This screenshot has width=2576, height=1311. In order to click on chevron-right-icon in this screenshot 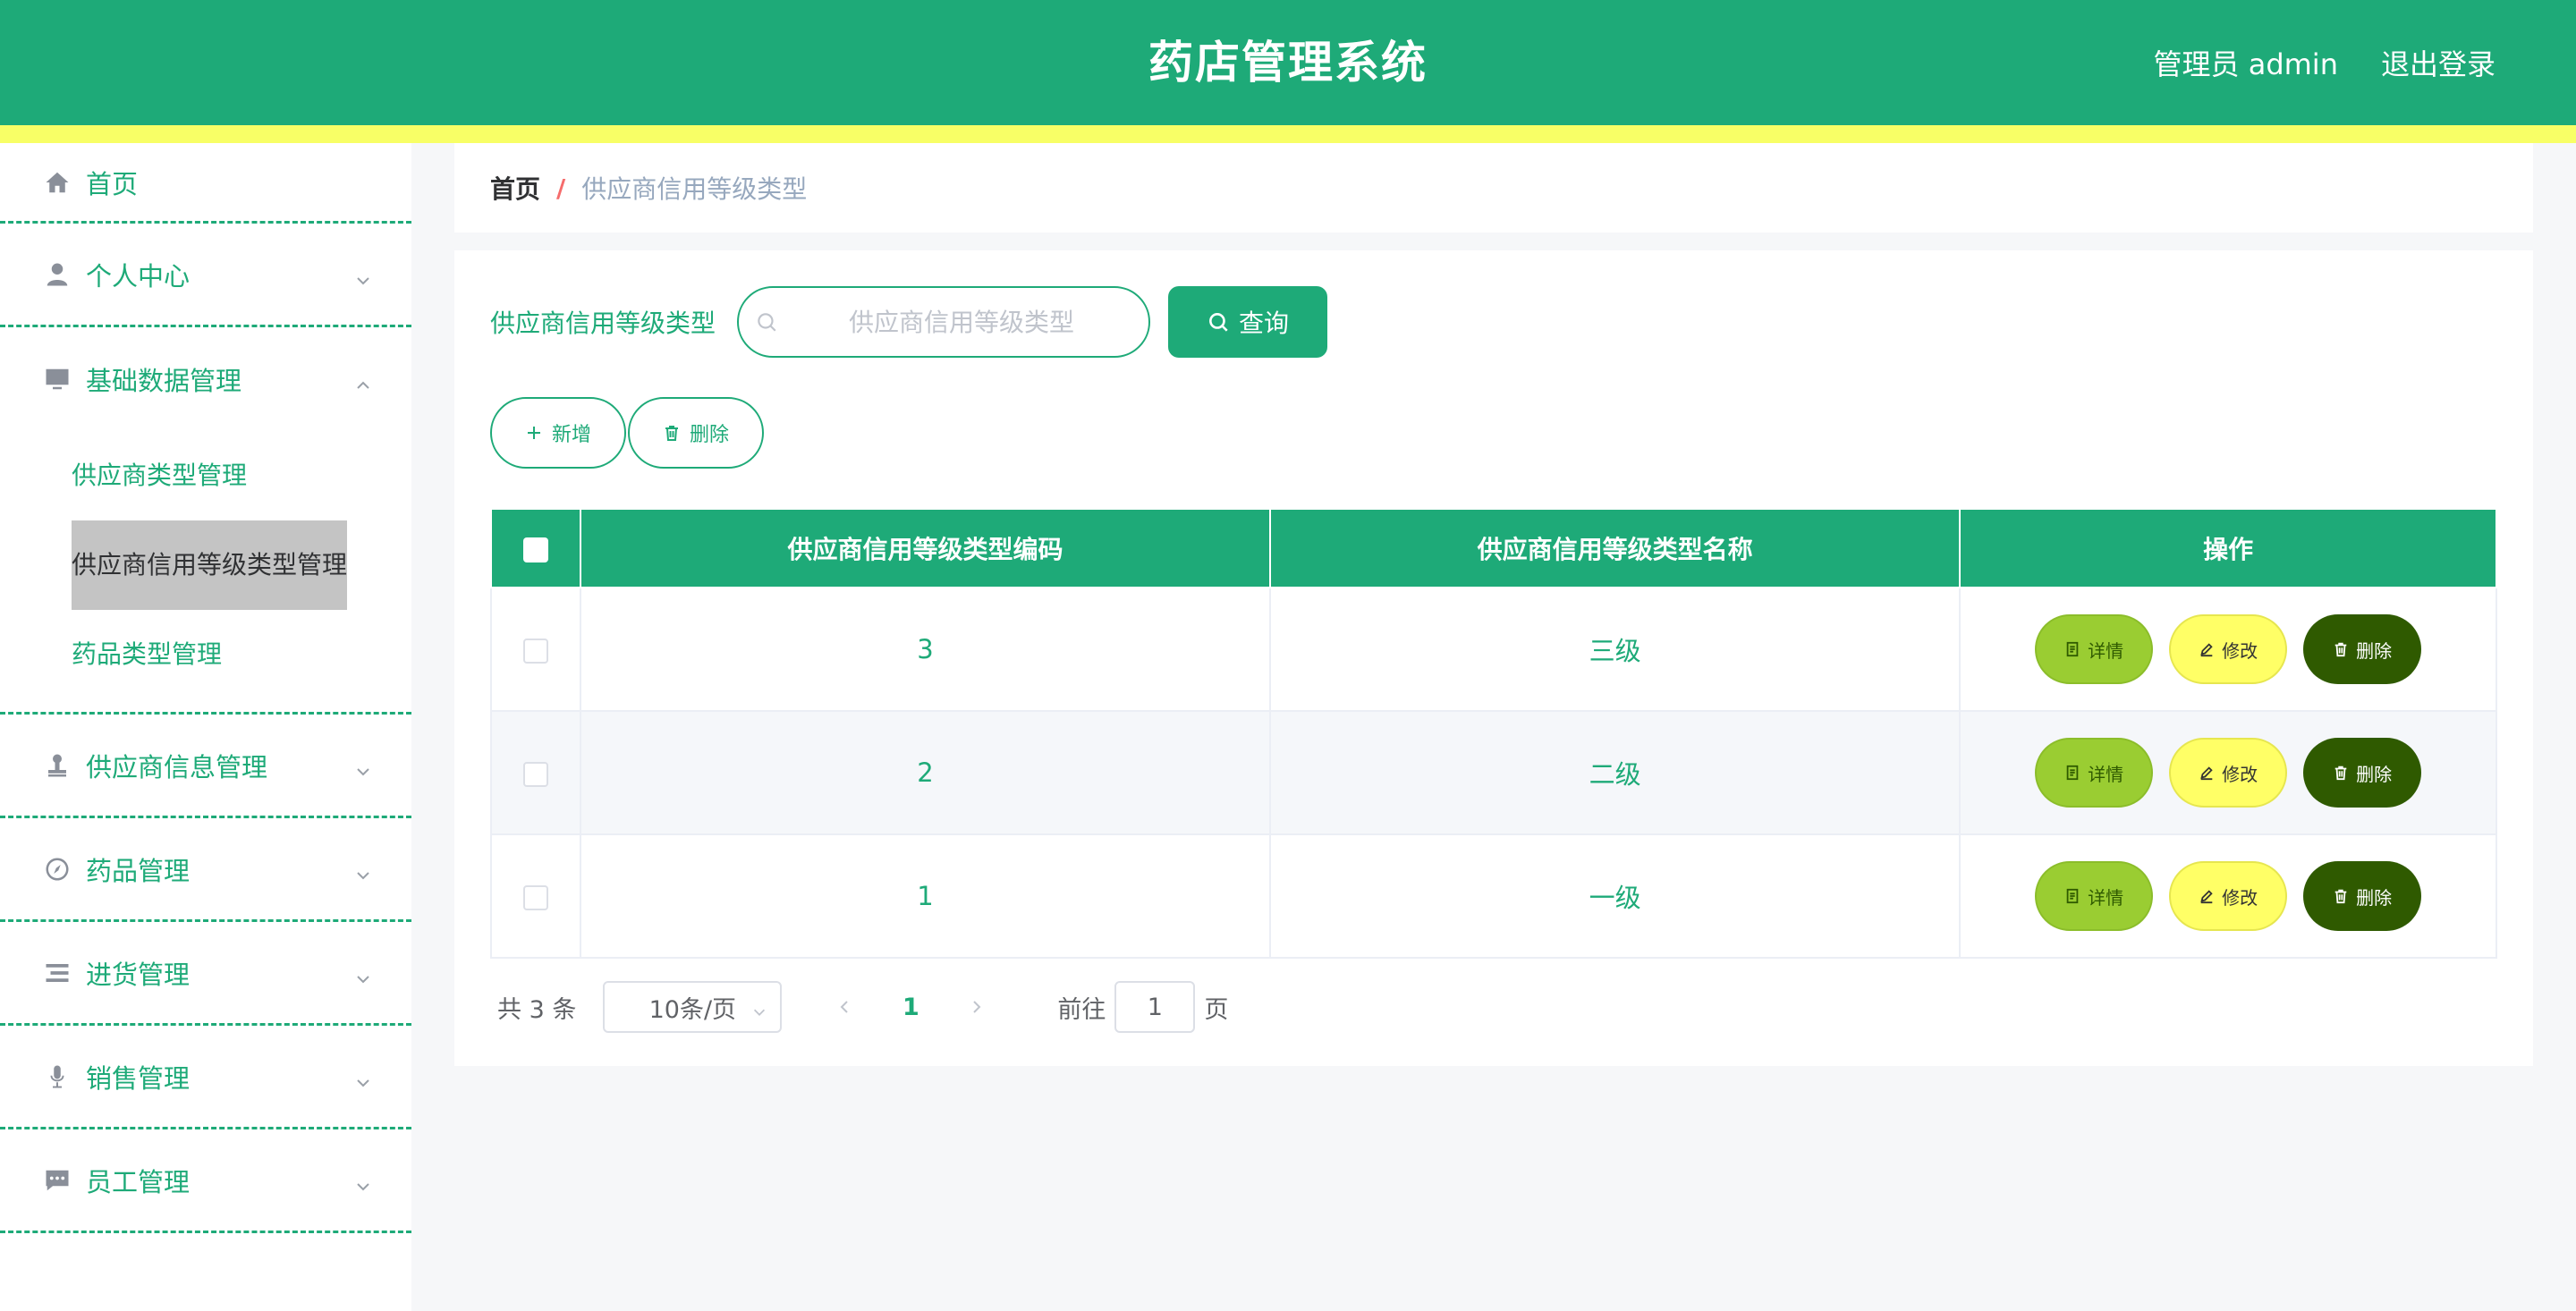, I will do `click(977, 1007)`.